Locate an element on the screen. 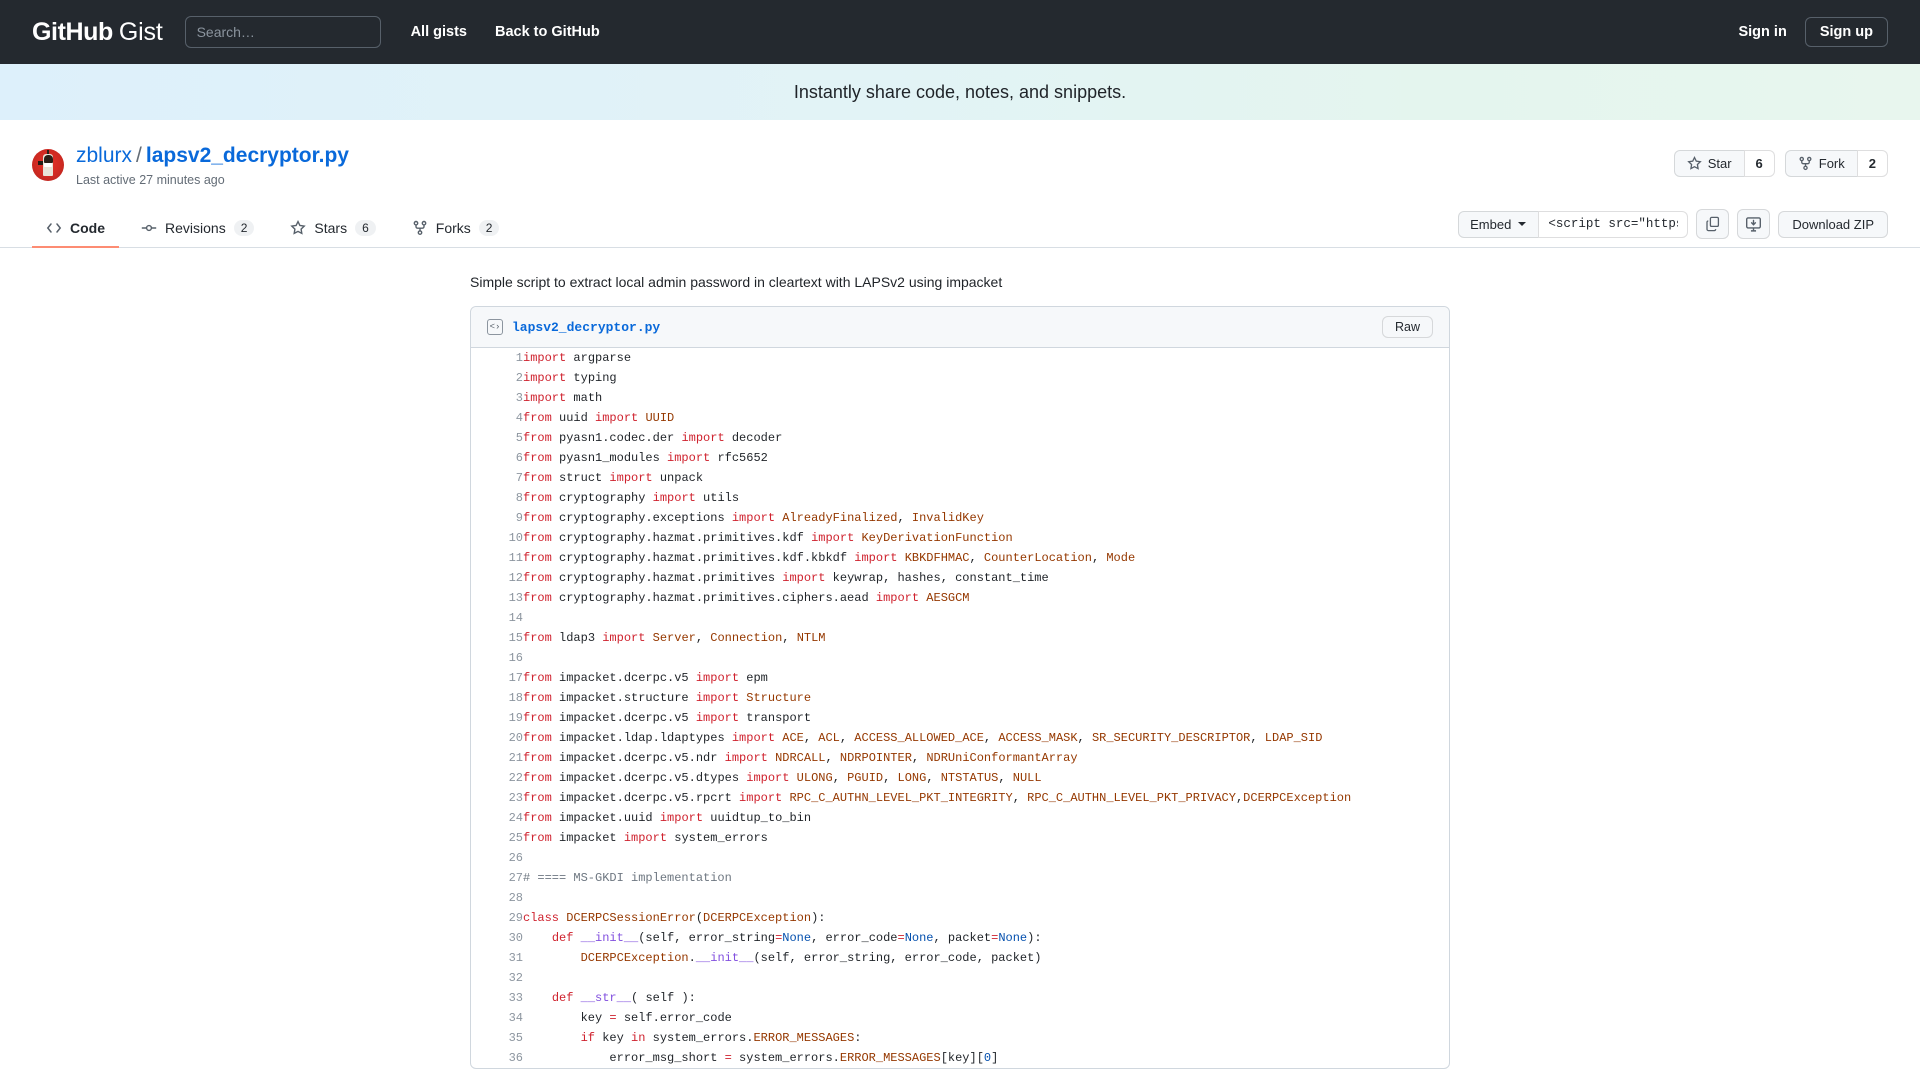 The width and height of the screenshot is (1920, 1080). avatar-detail-head is located at coordinates (48, 159).